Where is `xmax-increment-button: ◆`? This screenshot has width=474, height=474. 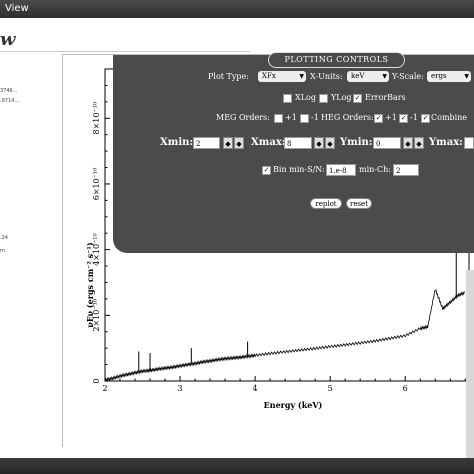 xmax-increment-button: ◆ is located at coordinates (330, 143).